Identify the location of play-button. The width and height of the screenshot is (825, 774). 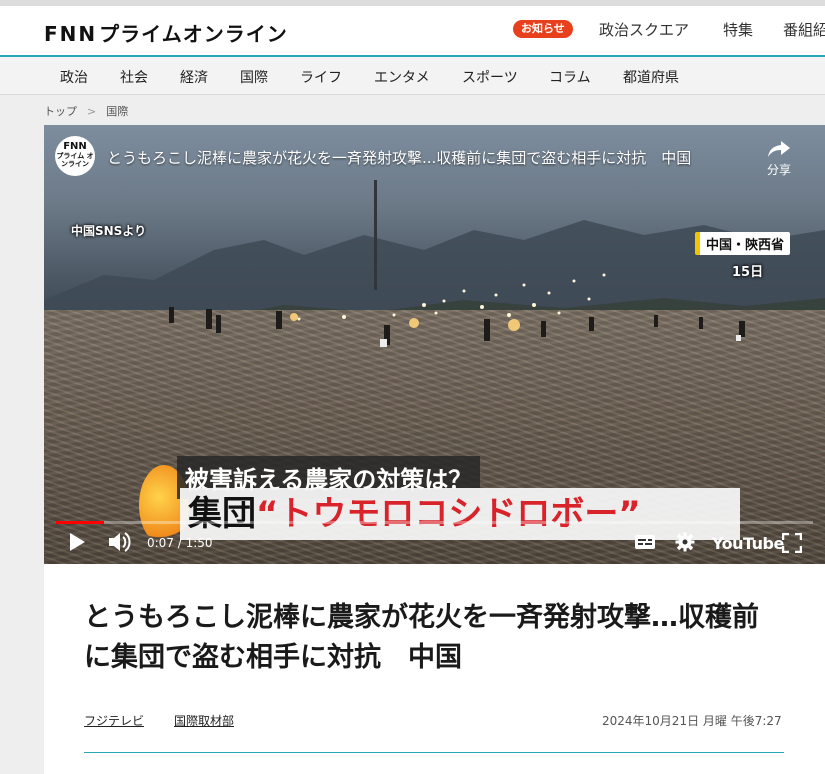
(77, 544).